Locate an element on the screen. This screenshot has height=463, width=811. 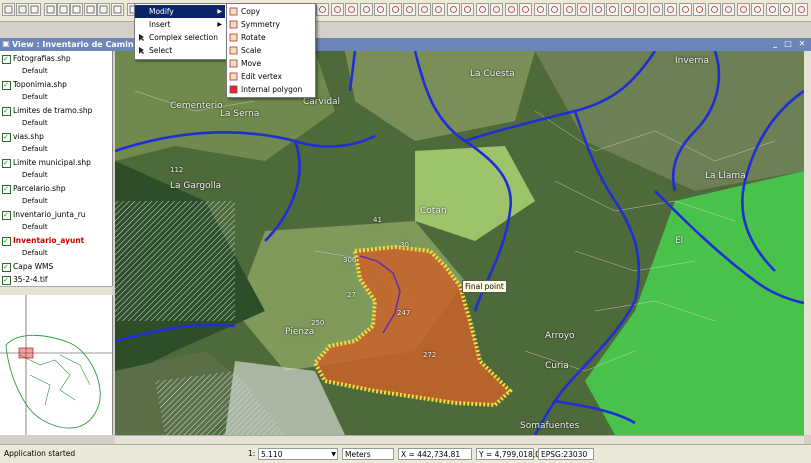
submenu-item-label: Move is located at coordinates (251, 63).